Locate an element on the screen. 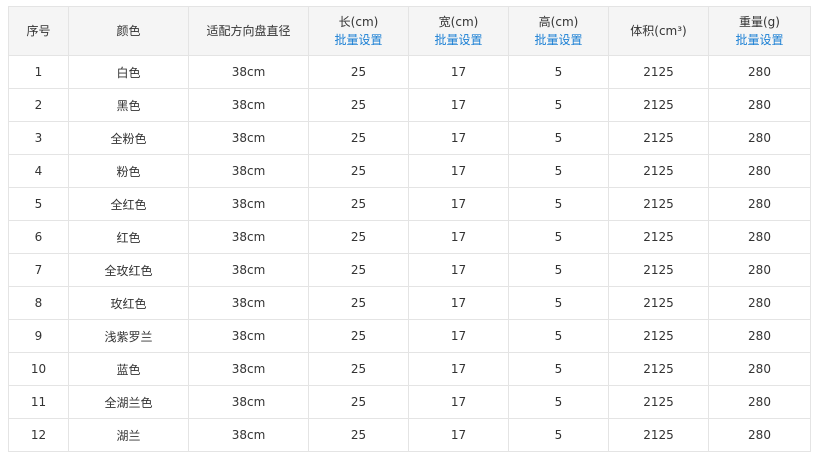 The height and width of the screenshot is (457, 817). header-label: 宽(cm) is located at coordinates (458, 22).